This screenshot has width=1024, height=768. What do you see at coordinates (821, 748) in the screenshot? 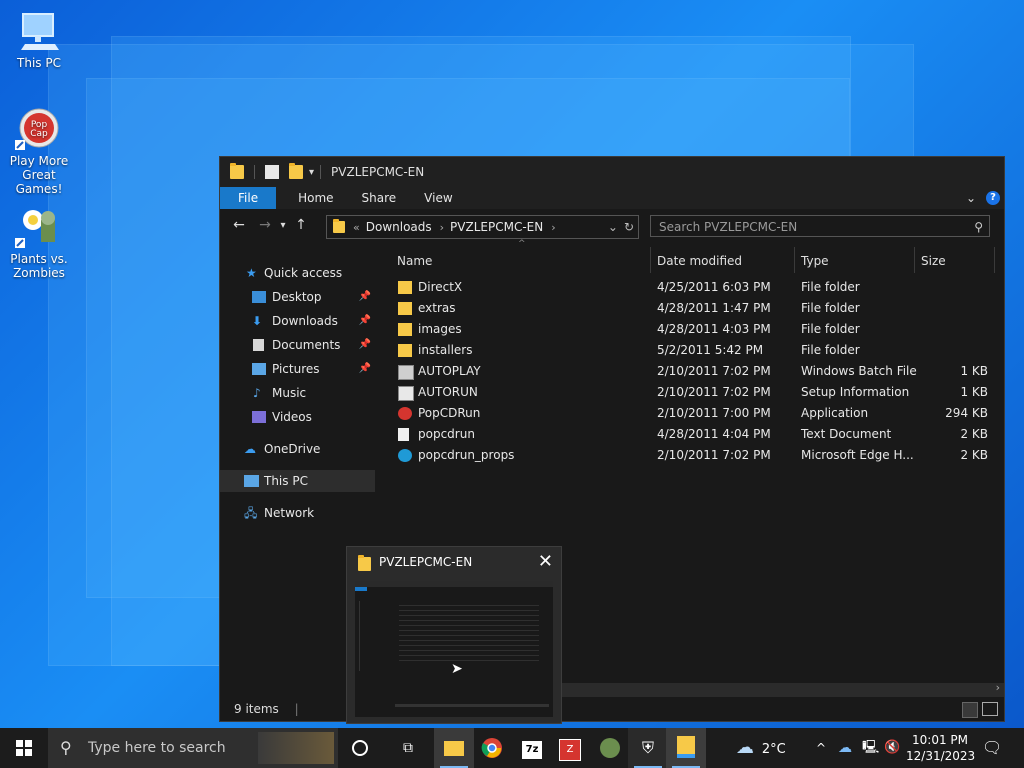
I see `show-hidden-icons-button: ^` at bounding box center [821, 748].